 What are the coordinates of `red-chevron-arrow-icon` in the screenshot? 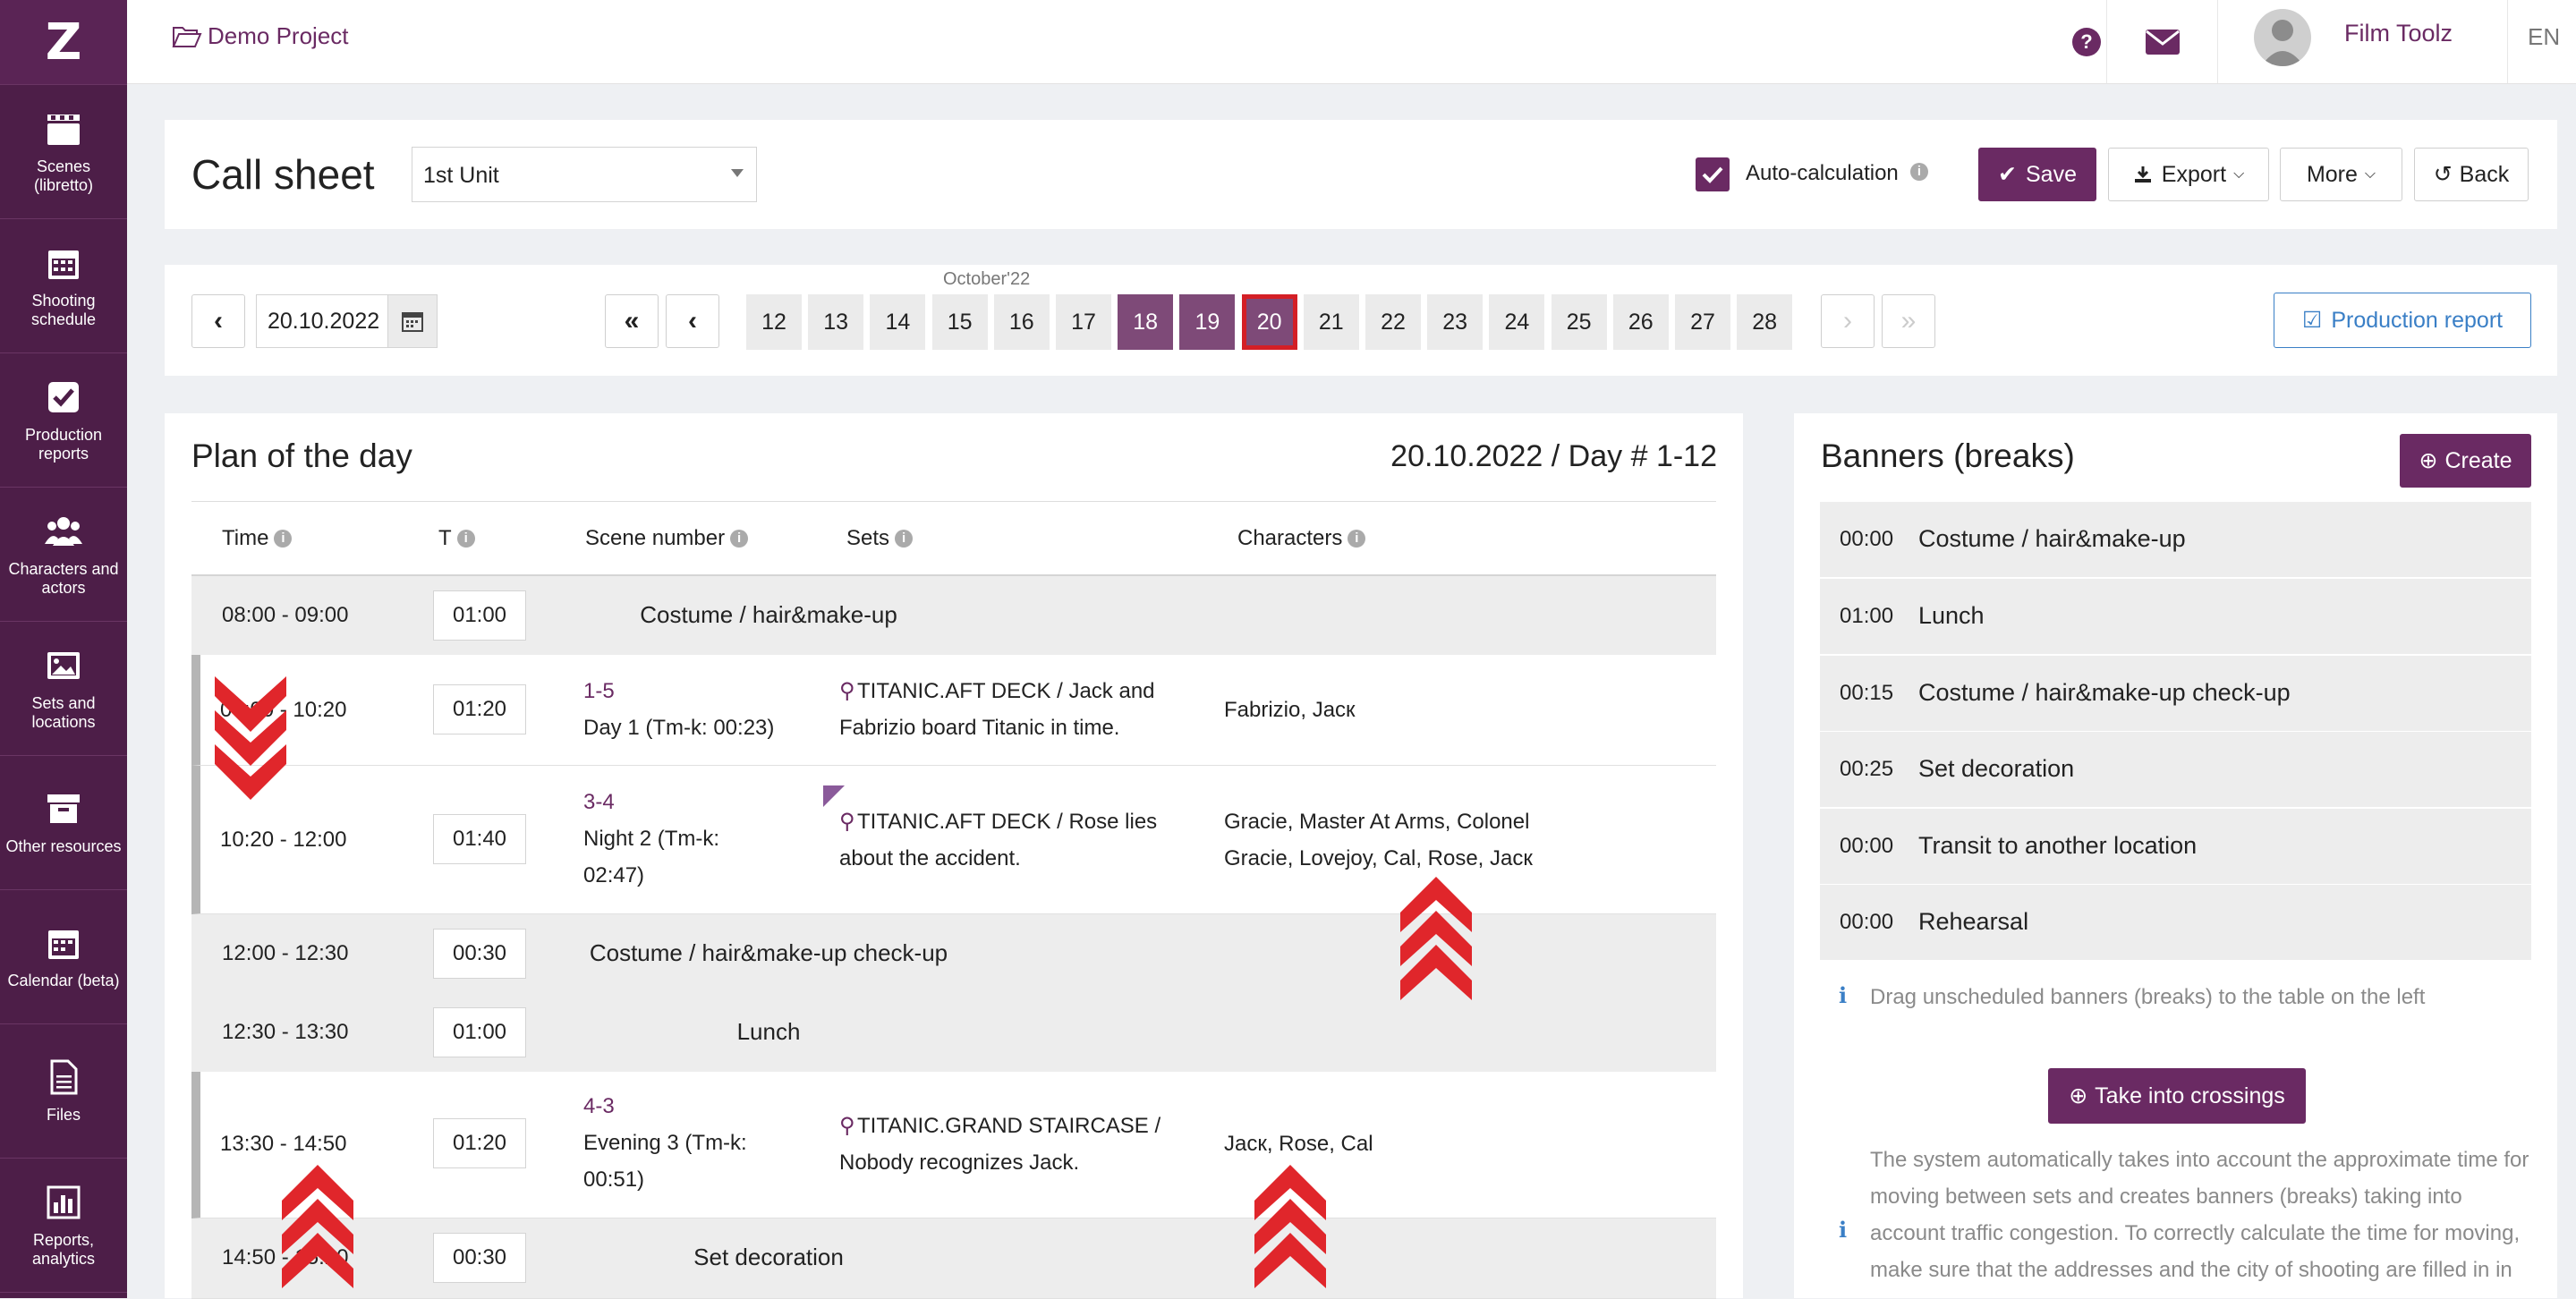 It's located at (1436, 939).